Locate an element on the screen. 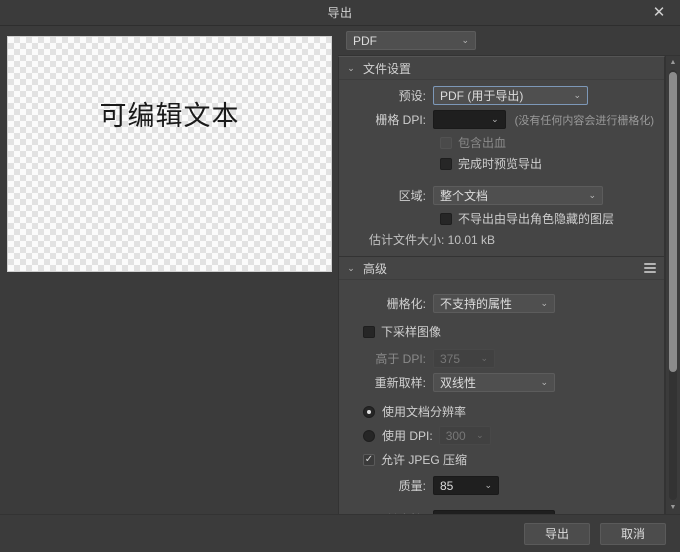  close-icon: ✕ is located at coordinates (659, 12).